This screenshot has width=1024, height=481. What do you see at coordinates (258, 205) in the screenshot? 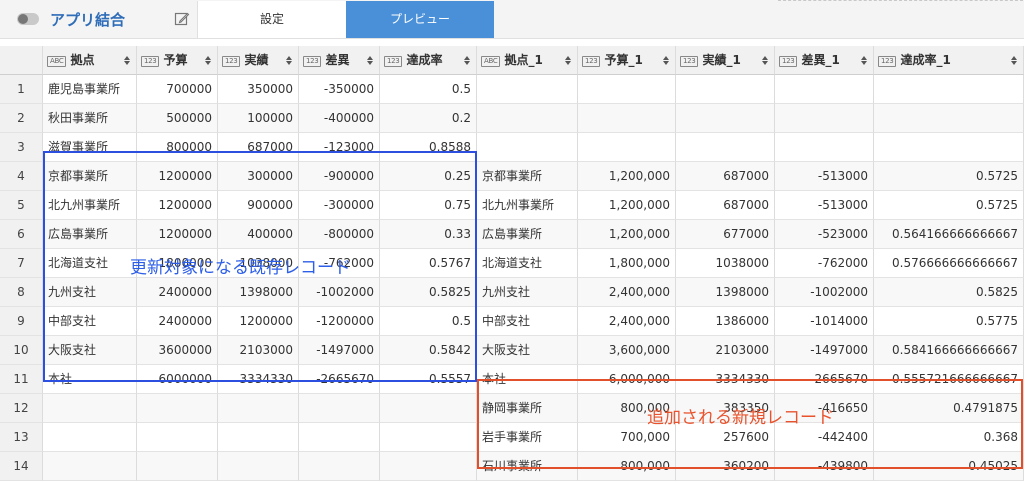
I see `table-cell: 900000` at bounding box center [258, 205].